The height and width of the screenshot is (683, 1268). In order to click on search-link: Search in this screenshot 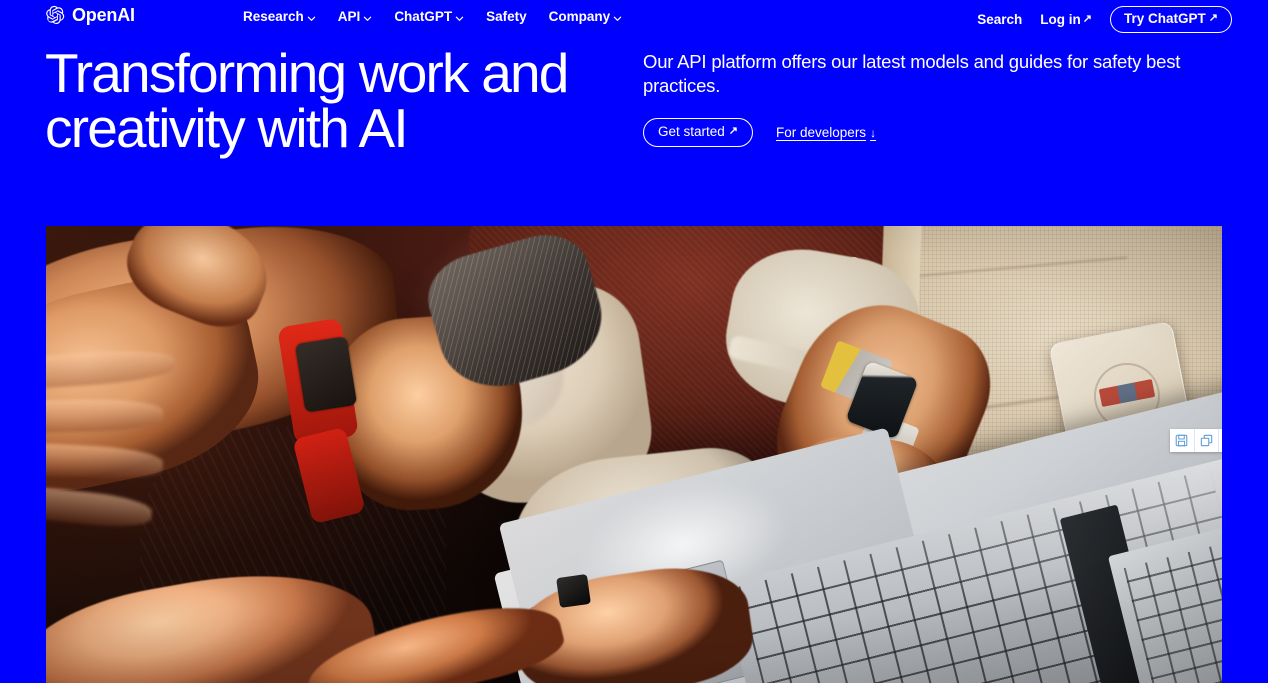, I will do `click(999, 19)`.